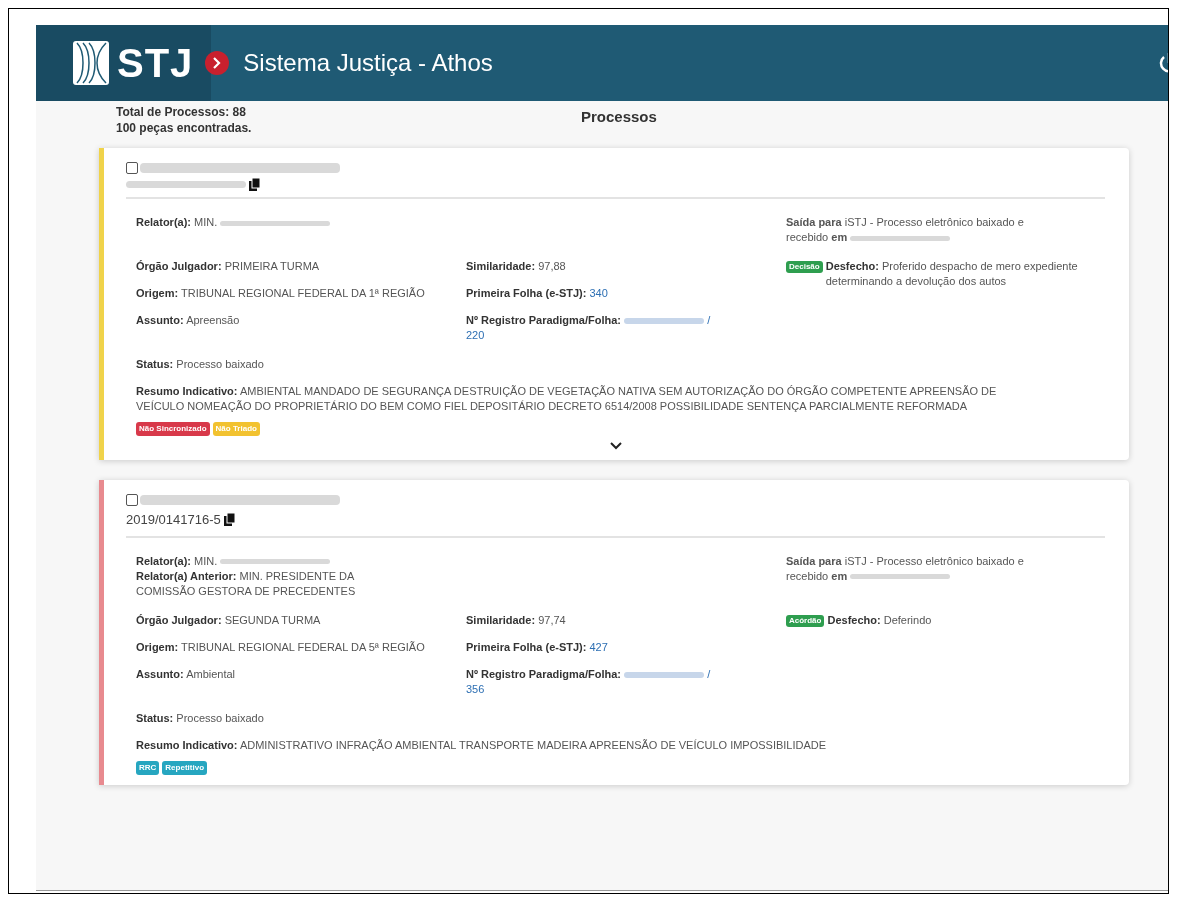 This screenshot has height=902, width=1177. What do you see at coordinates (619, 117) in the screenshot?
I see `page-heading: Processos` at bounding box center [619, 117].